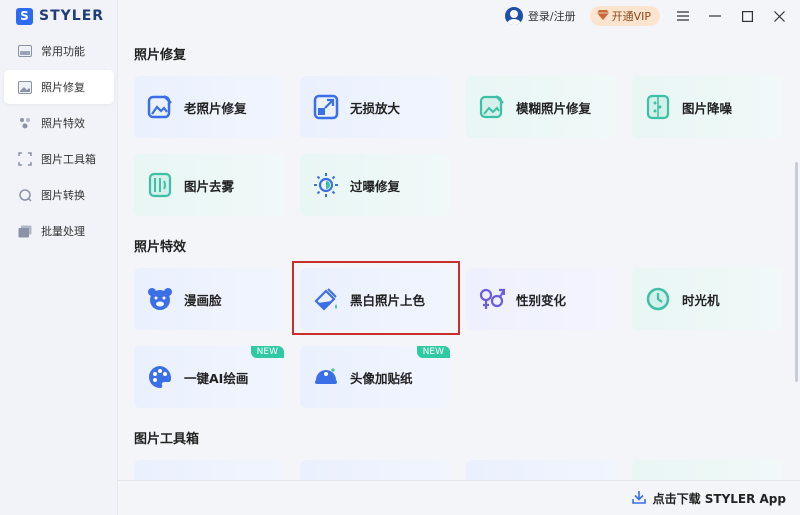 The width and height of the screenshot is (800, 515). What do you see at coordinates (513, 16) in the screenshot?
I see `avatar-icon` at bounding box center [513, 16].